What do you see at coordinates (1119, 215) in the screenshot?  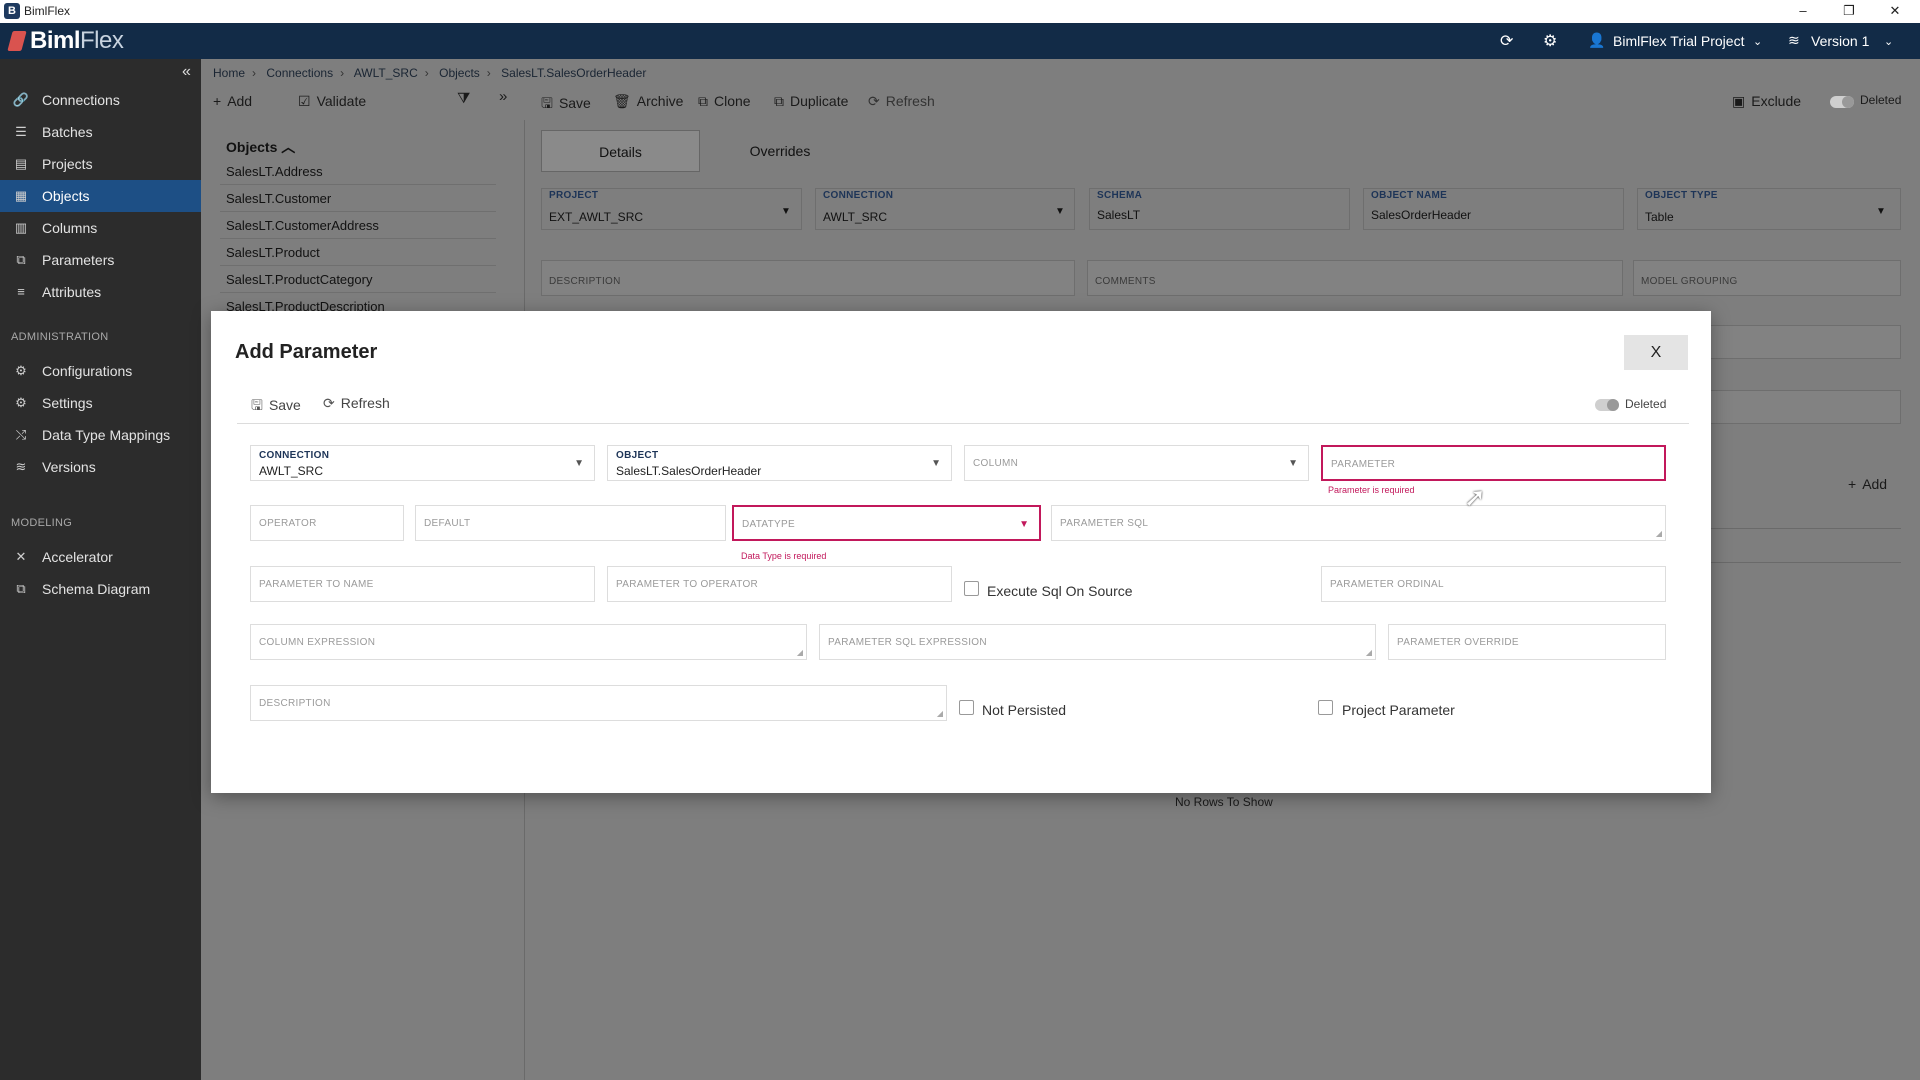 I see `schema-value: SalesLT` at bounding box center [1119, 215].